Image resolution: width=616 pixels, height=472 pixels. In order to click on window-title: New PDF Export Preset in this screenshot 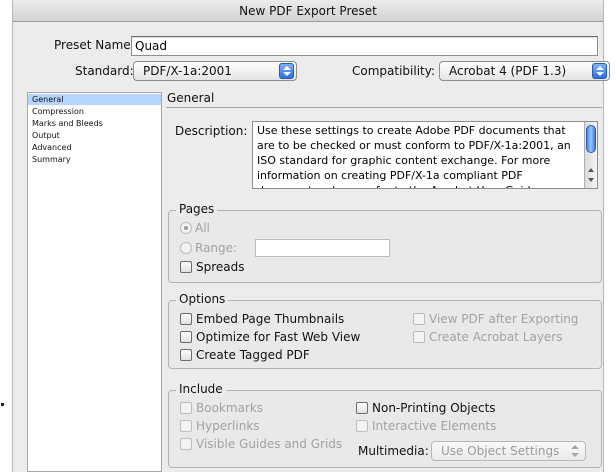, I will do `click(308, 11)`.